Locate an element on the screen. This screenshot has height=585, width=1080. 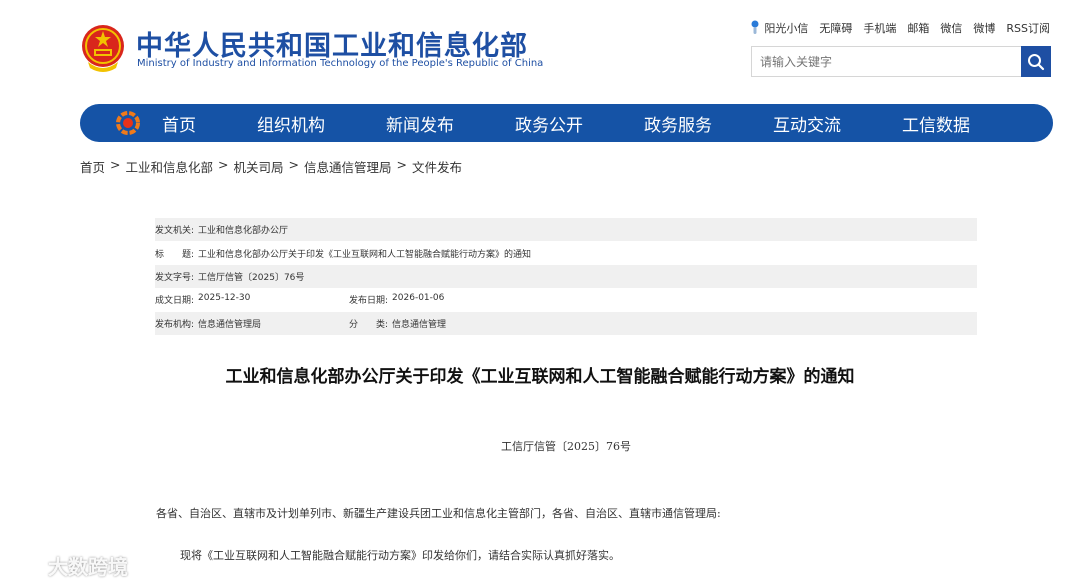
breadcrumb-departments: 机关司局 is located at coordinates (259, 166).